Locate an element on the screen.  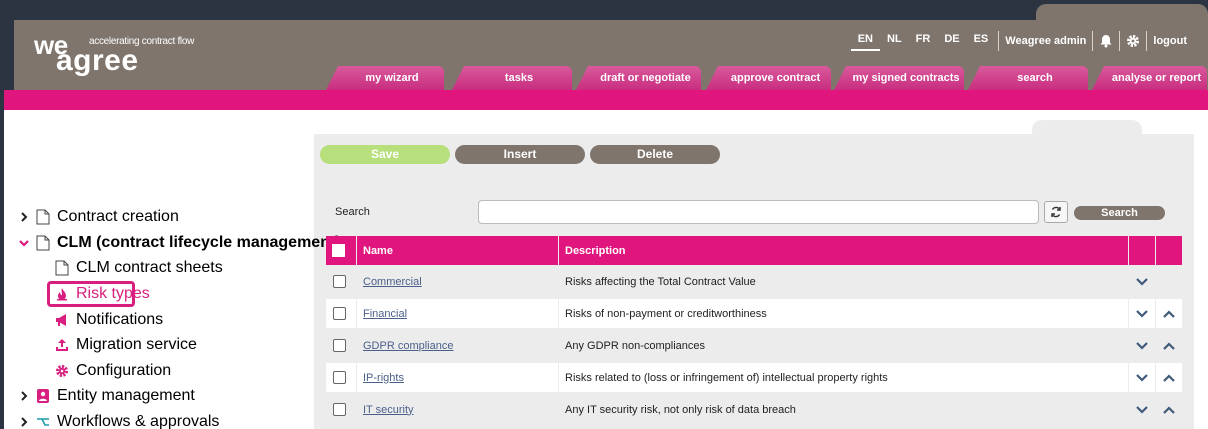
tab-search: search is located at coordinates (1028, 78).